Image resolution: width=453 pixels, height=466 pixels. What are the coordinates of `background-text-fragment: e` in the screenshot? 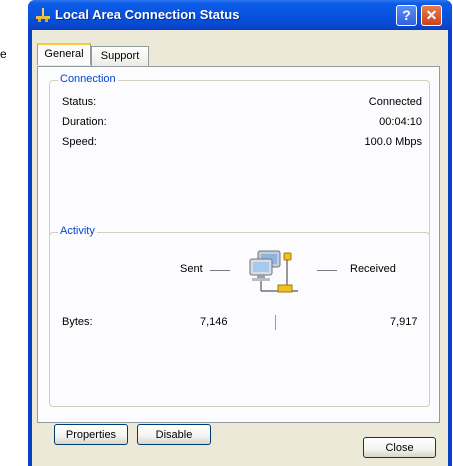 It's located at (3, 54).